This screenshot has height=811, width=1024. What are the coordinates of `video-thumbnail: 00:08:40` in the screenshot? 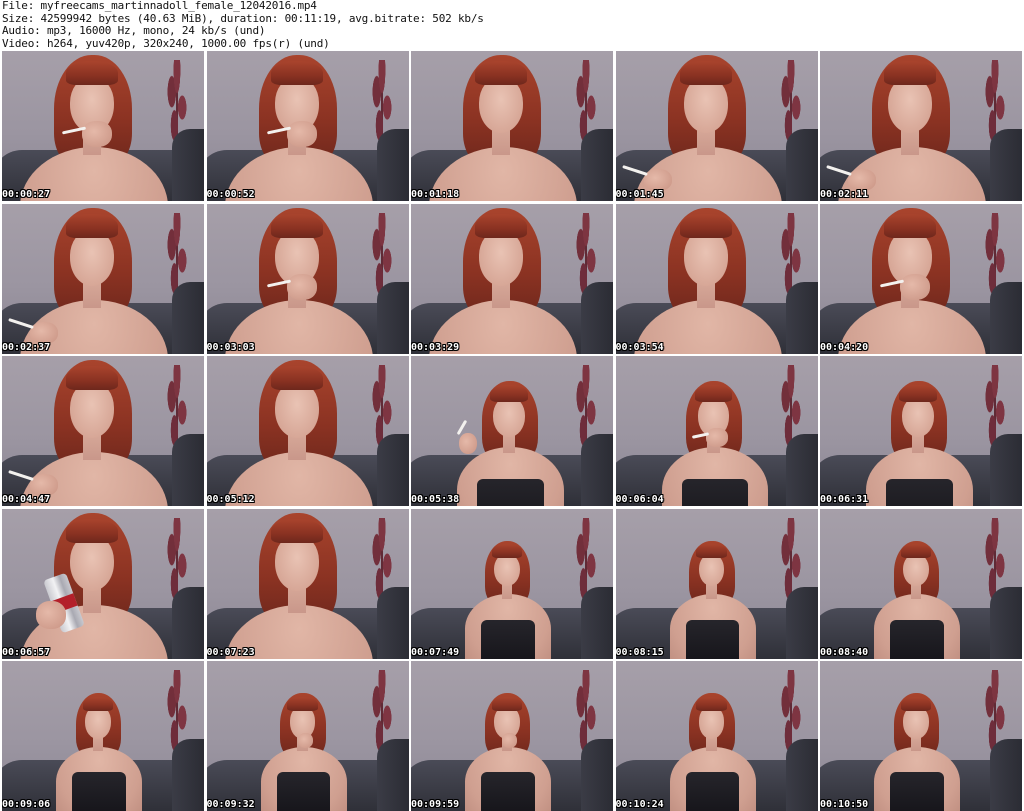 It's located at (921, 583).